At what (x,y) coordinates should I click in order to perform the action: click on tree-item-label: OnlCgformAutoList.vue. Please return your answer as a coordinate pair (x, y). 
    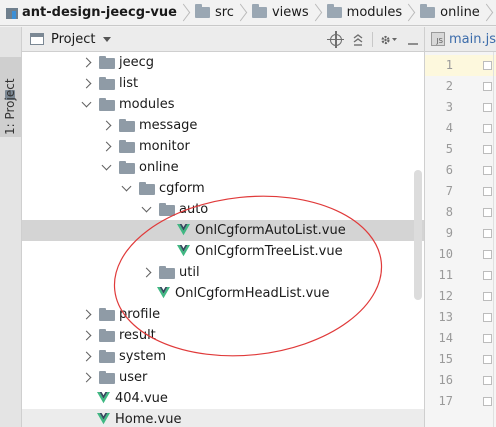
    Looking at the image, I should click on (270, 230).